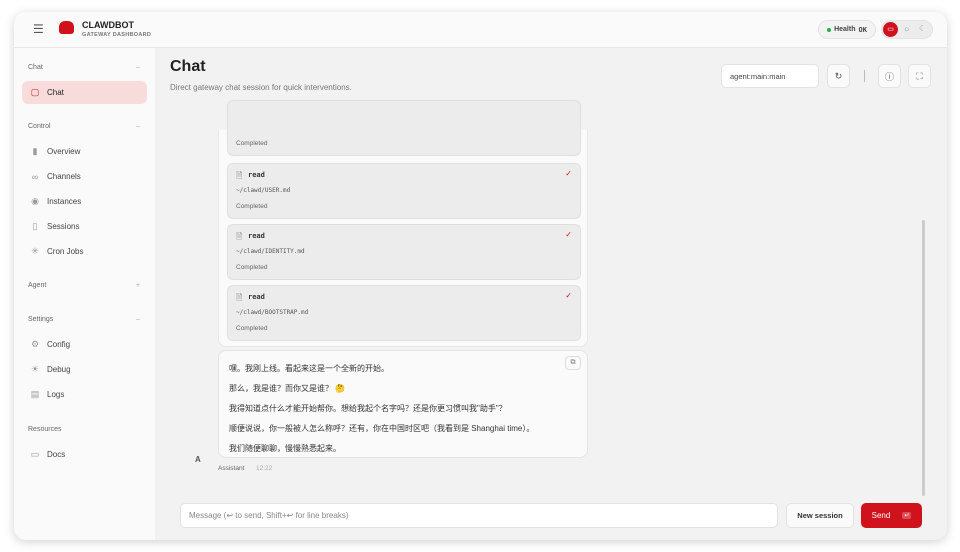 Image resolution: width=960 pixels, height=552 pixels. I want to click on health-label: Health, so click(845, 29).